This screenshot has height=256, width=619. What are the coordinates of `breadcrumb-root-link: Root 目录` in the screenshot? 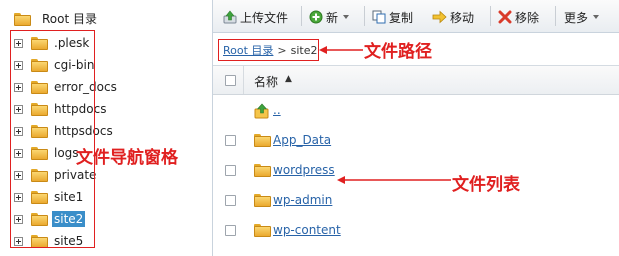 It's located at (248, 50).